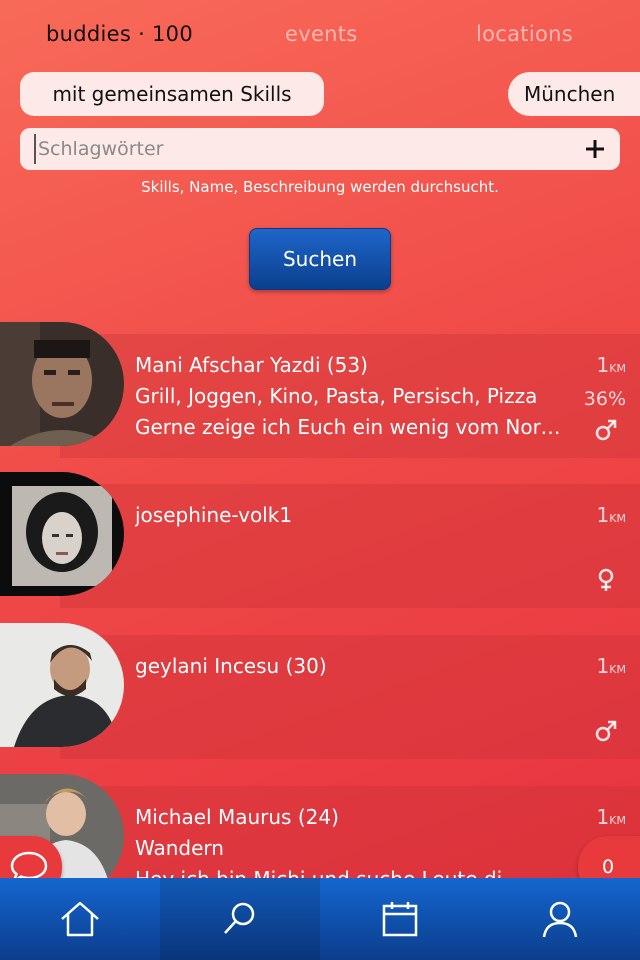 The width and height of the screenshot is (640, 960). I want to click on nav-home, so click(80, 919).